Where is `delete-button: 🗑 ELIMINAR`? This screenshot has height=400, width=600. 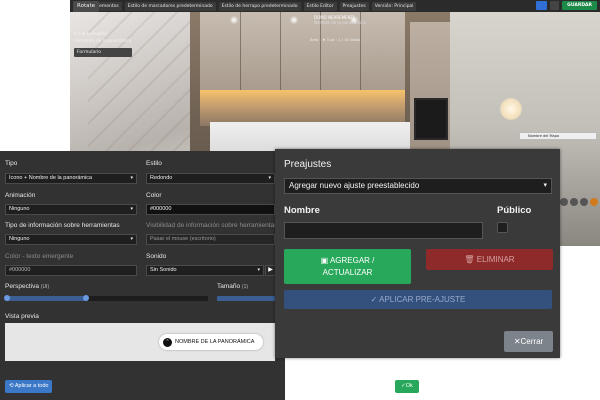
delete-button: 🗑 ELIMINAR is located at coordinates (489, 259).